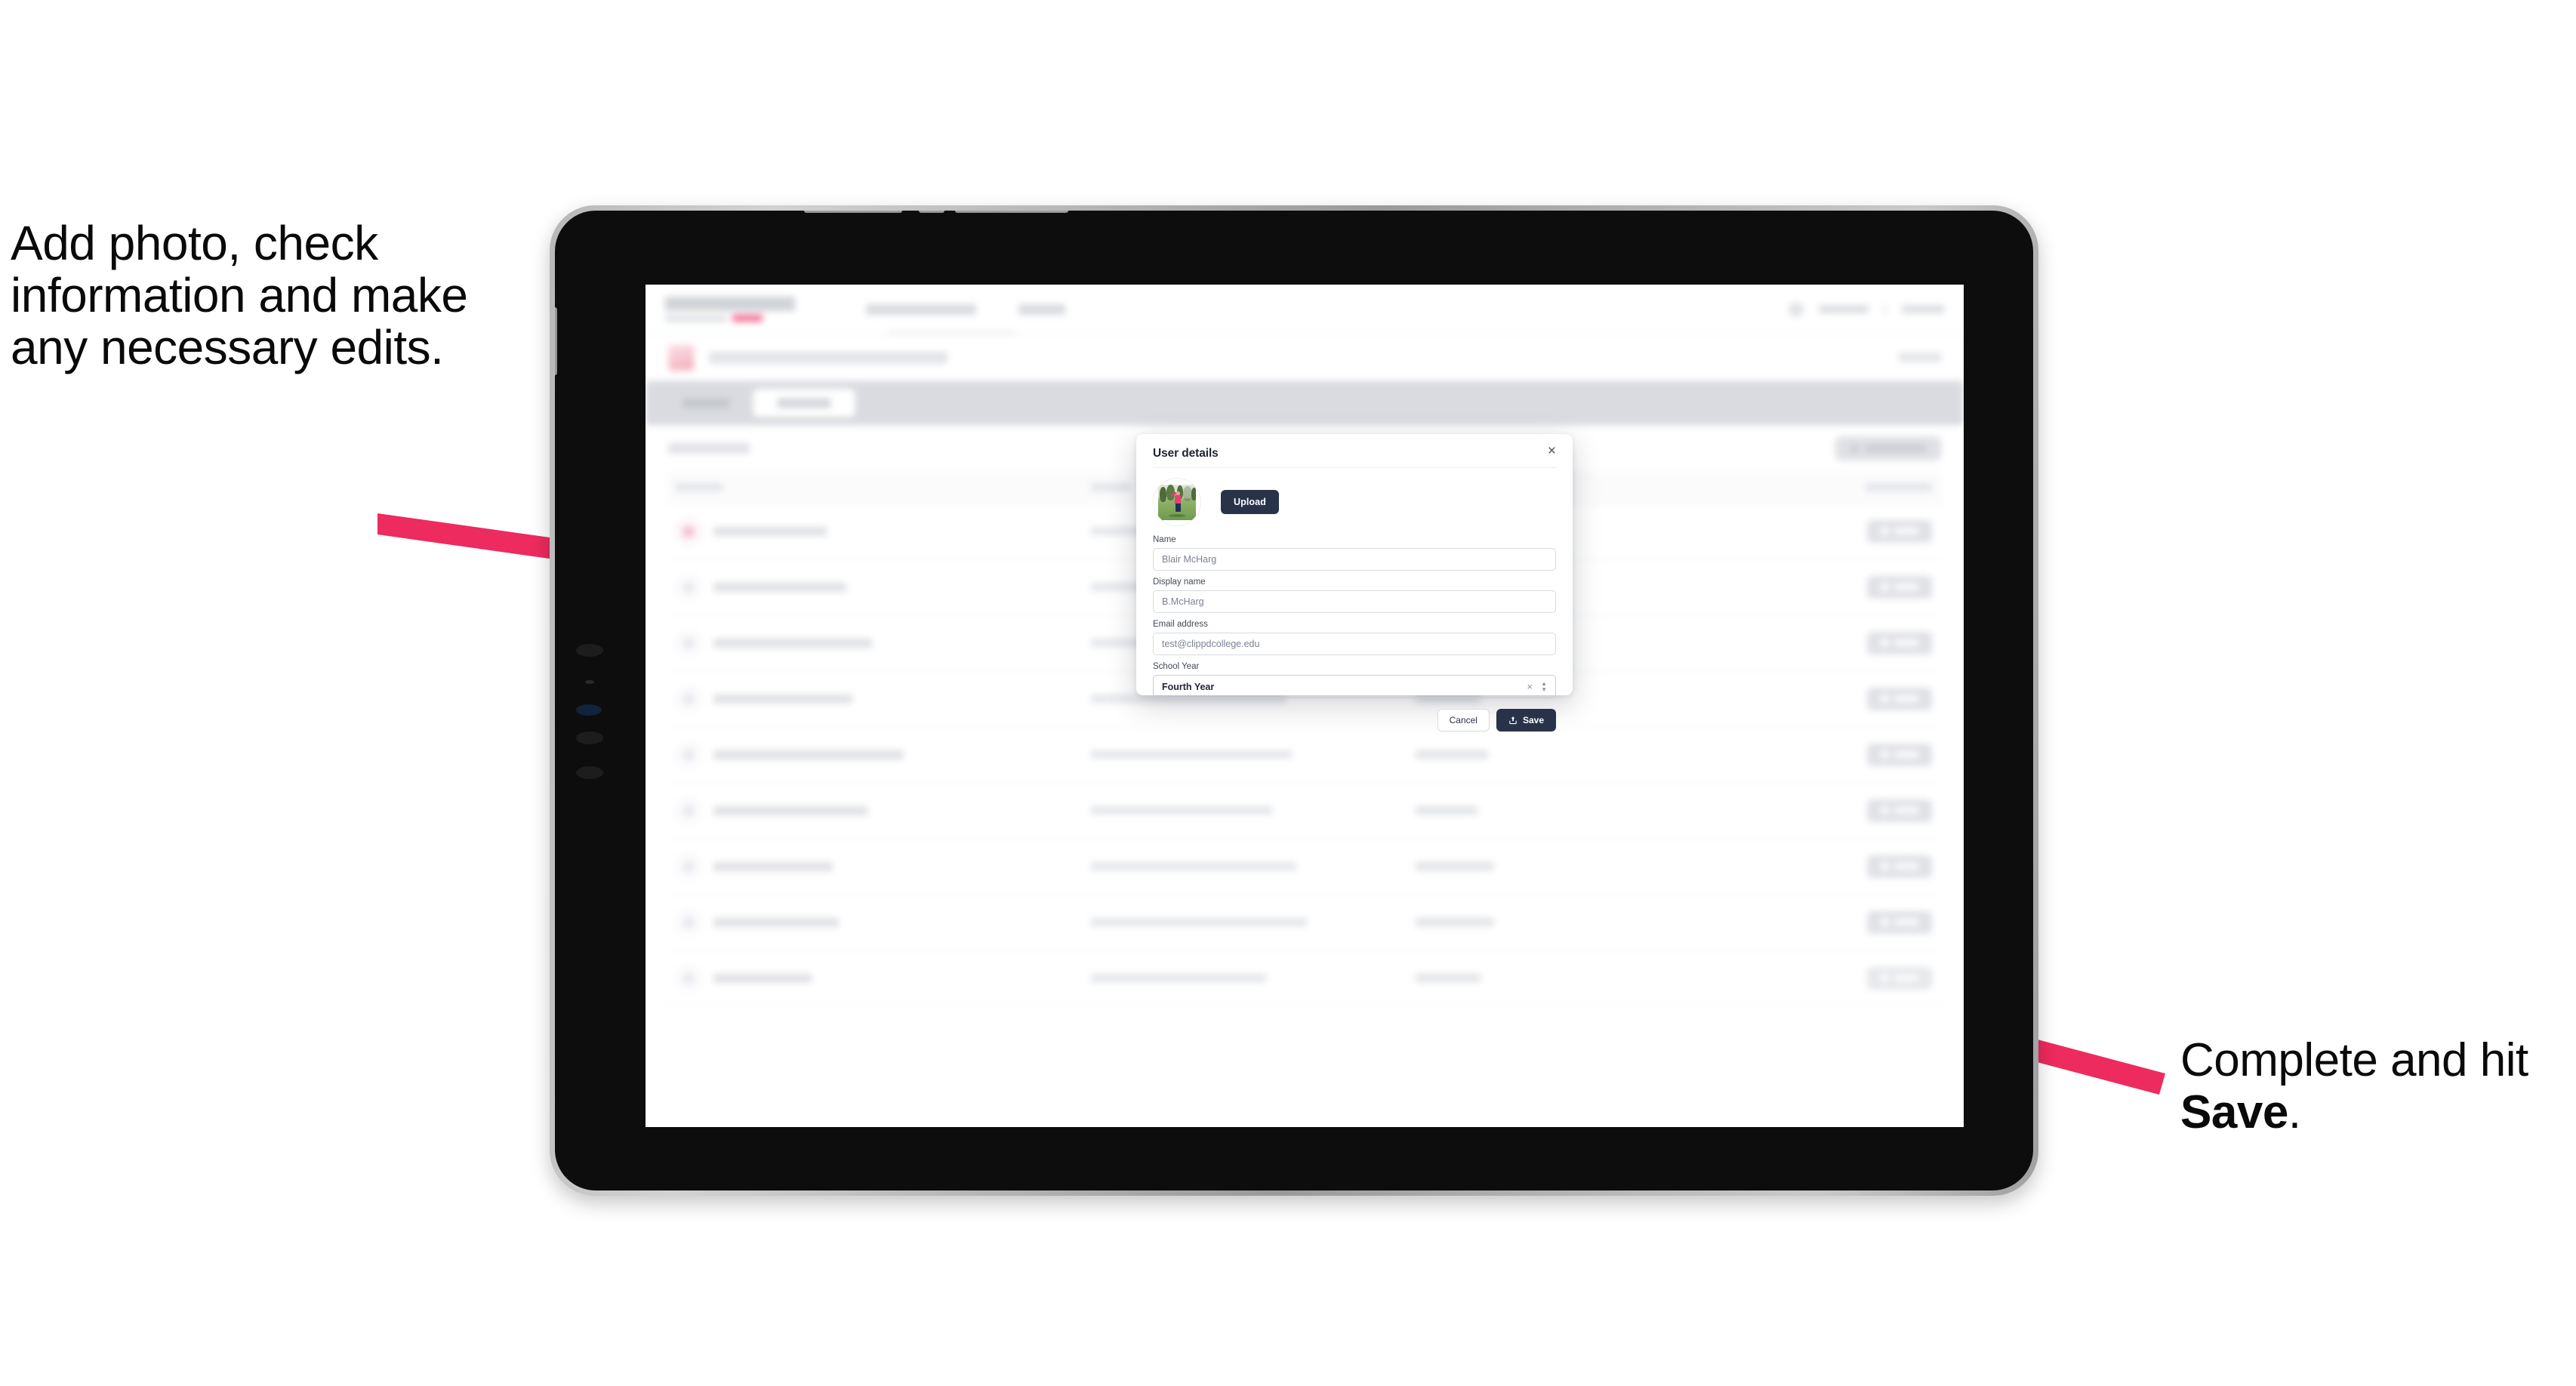 This screenshot has width=2576, height=1386. I want to click on organisation-logo, so click(681, 357).